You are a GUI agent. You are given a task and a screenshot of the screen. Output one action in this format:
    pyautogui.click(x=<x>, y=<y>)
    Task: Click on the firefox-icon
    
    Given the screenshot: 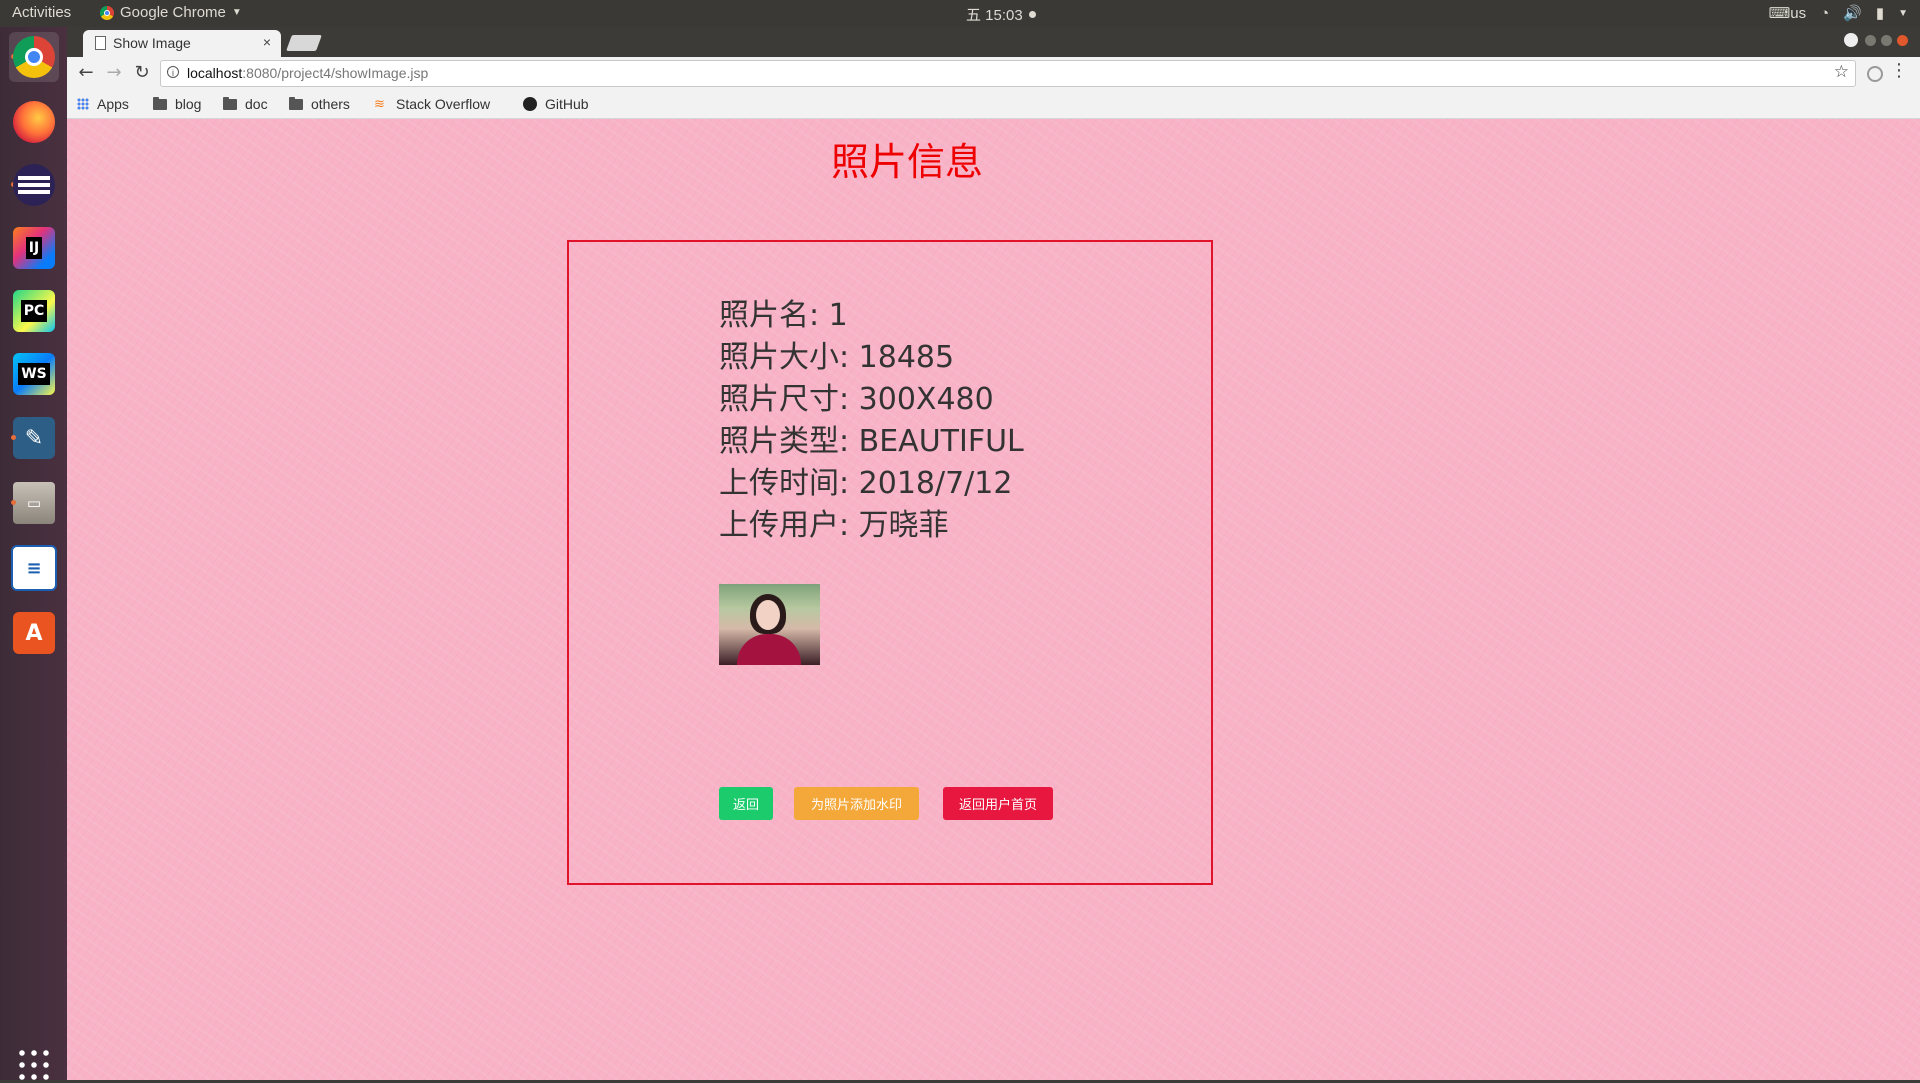 What is the action you would take?
    pyautogui.click(x=34, y=122)
    